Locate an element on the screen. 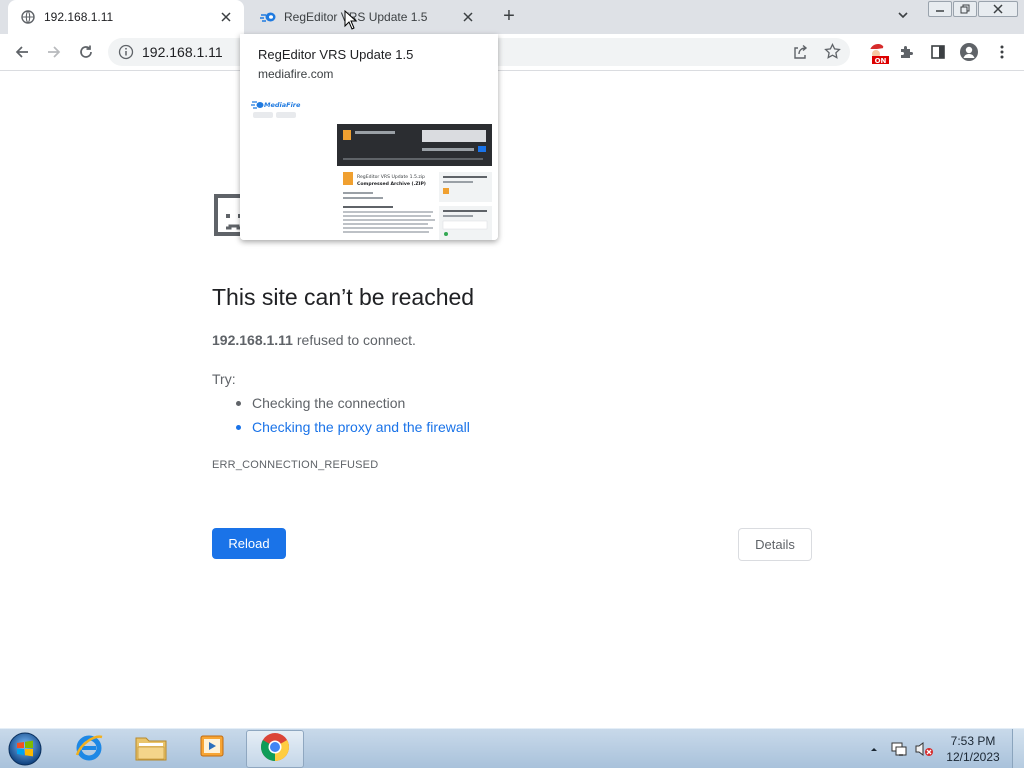 This screenshot has height=768, width=1024. share-icon is located at coordinates (800, 54).